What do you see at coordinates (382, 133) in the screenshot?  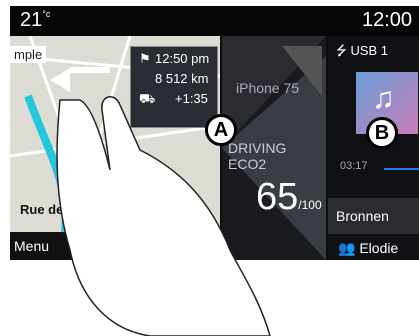 I see `callout-b: B` at bounding box center [382, 133].